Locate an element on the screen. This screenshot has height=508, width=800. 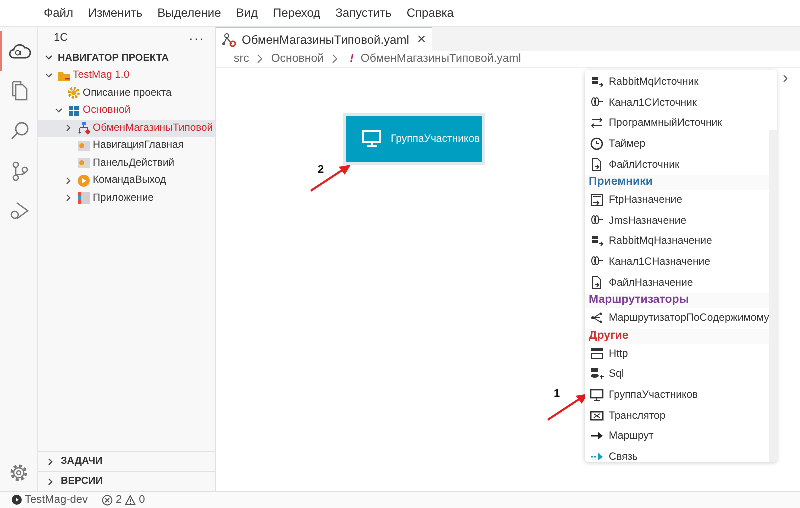
section-title: НАВИГАТОР ПРОЕКТА is located at coordinates (113, 58).